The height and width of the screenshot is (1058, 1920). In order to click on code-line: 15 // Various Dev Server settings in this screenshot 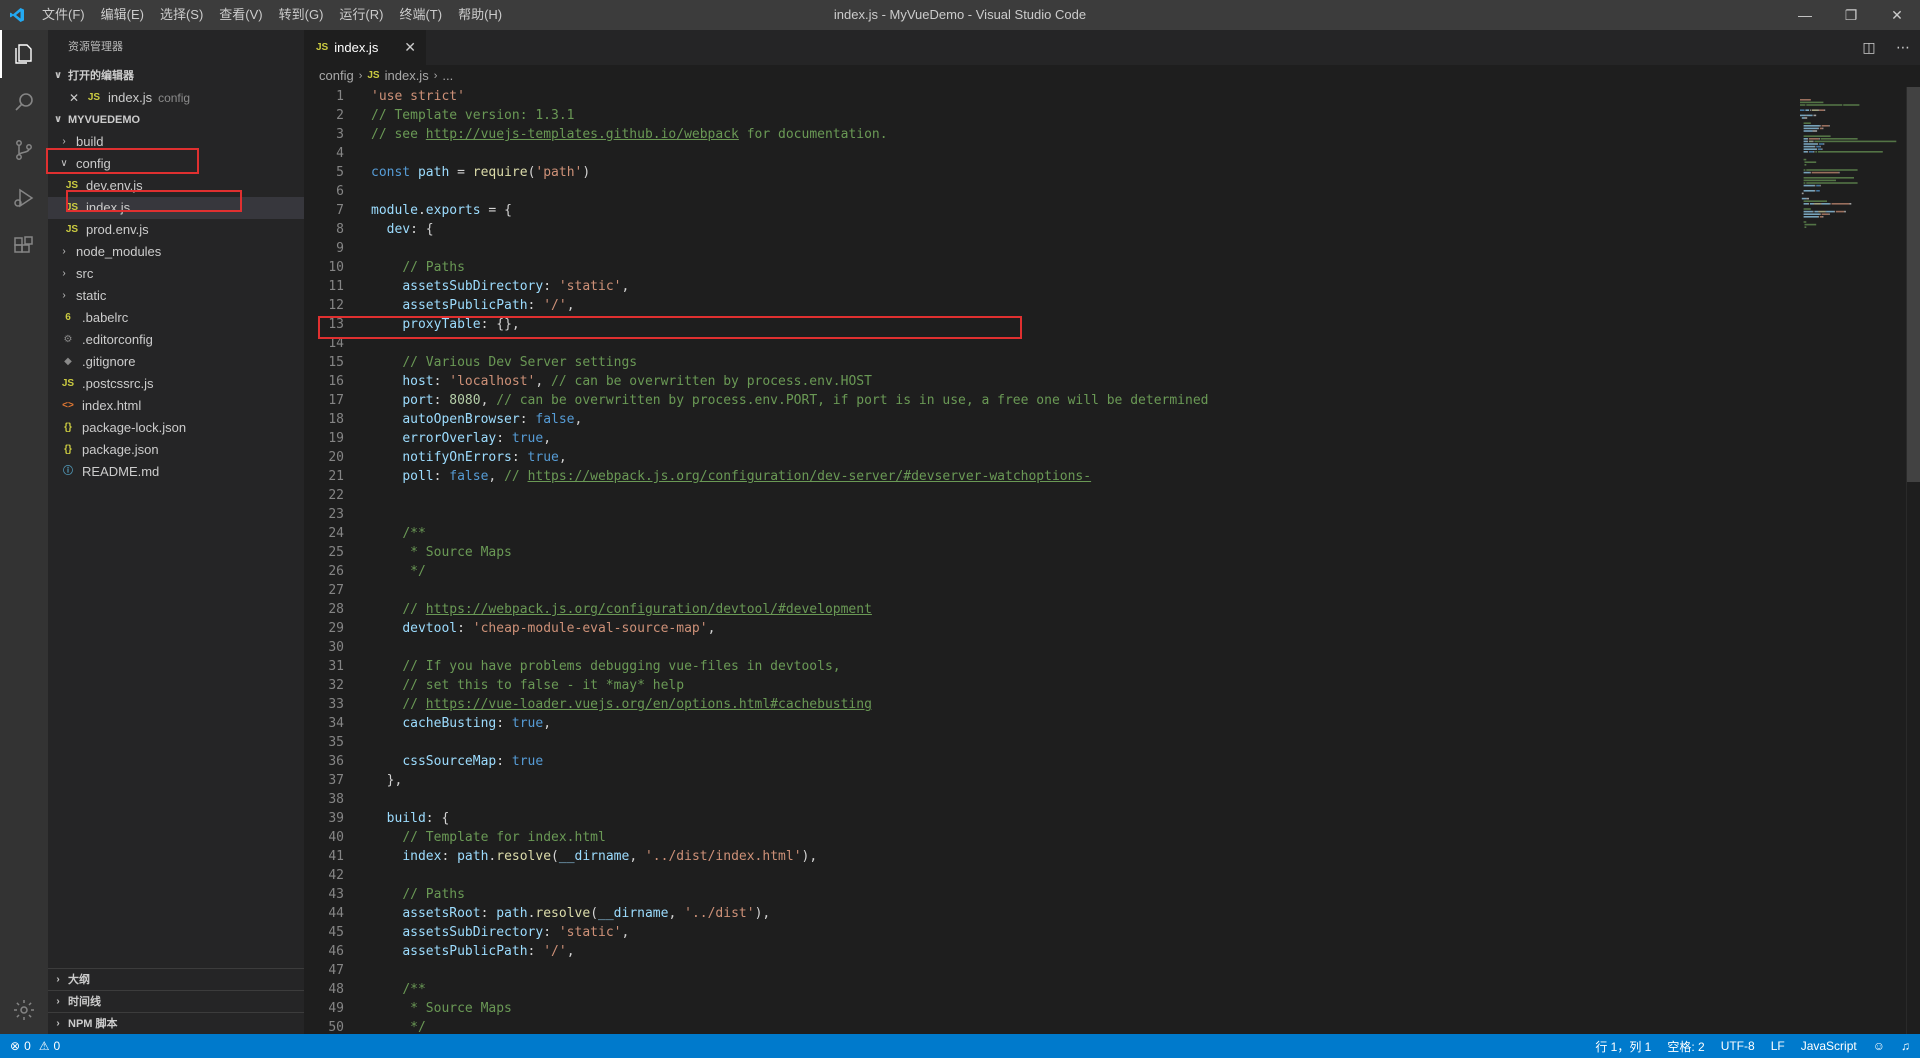, I will do `click(1112, 362)`.